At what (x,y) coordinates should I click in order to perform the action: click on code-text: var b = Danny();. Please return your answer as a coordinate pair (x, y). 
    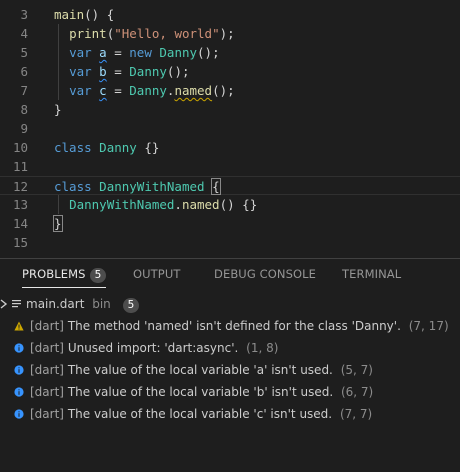
    Looking at the image, I should click on (121, 71).